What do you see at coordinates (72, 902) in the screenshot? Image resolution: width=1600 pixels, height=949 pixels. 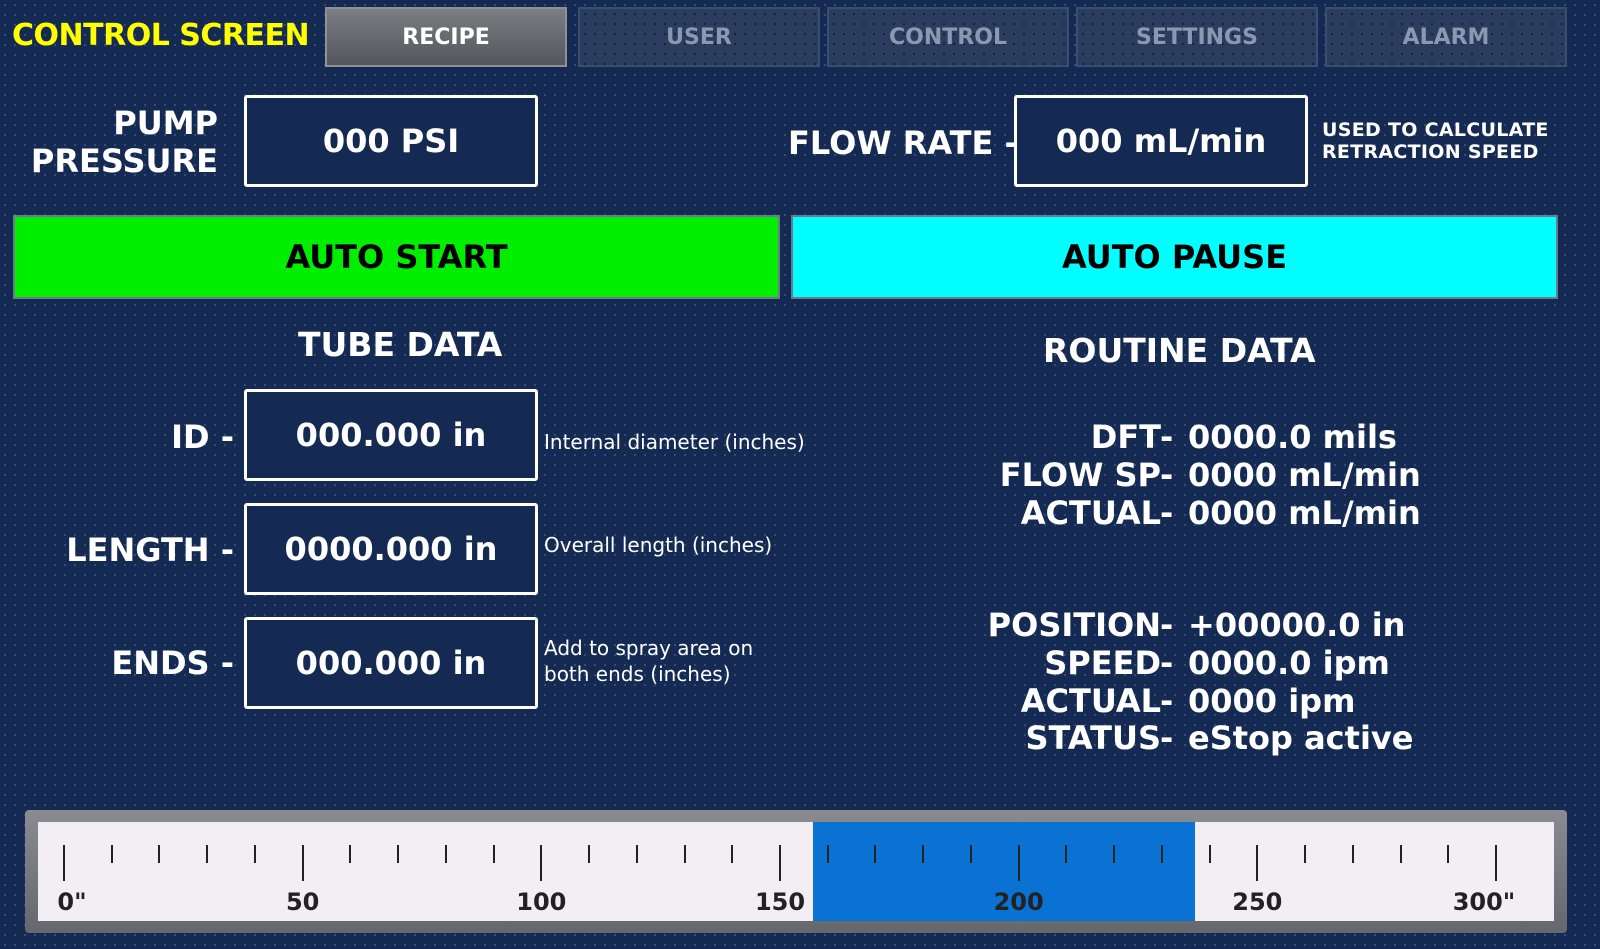 I see `scale-tick-label: 0"` at bounding box center [72, 902].